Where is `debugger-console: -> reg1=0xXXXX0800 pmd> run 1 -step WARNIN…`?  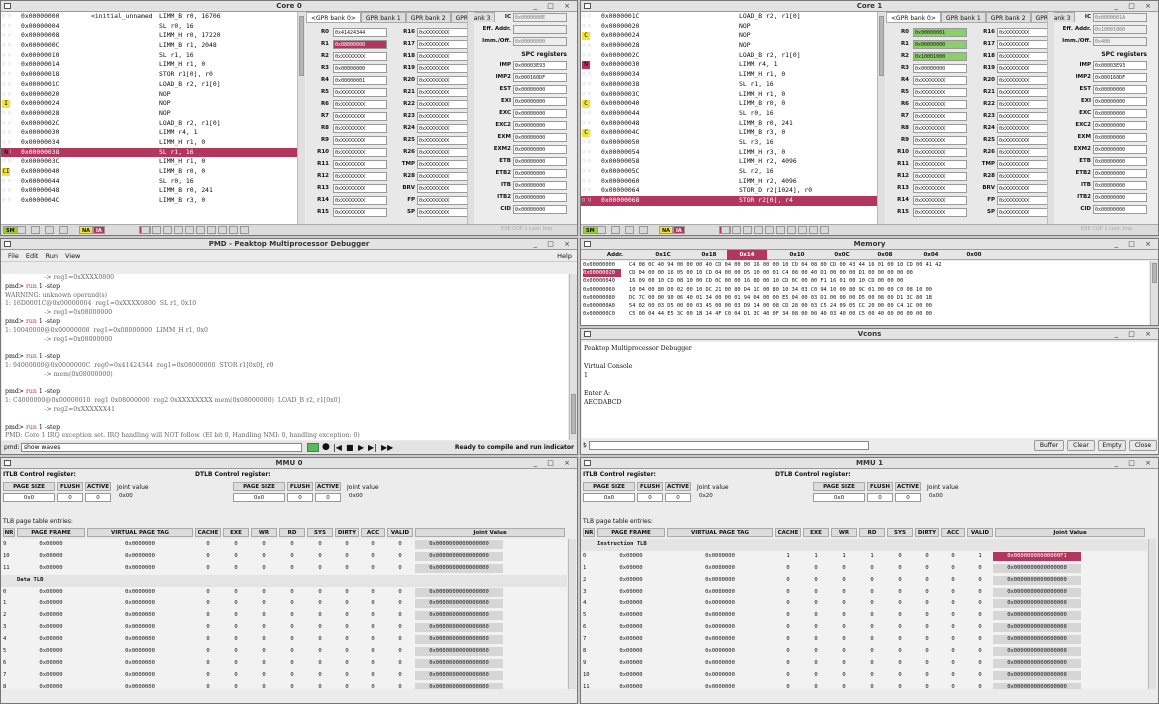
debugger-console: -> reg1=0xXXXX0800 pmd> run 1 -step WARNIN… is located at coordinates (285, 364).